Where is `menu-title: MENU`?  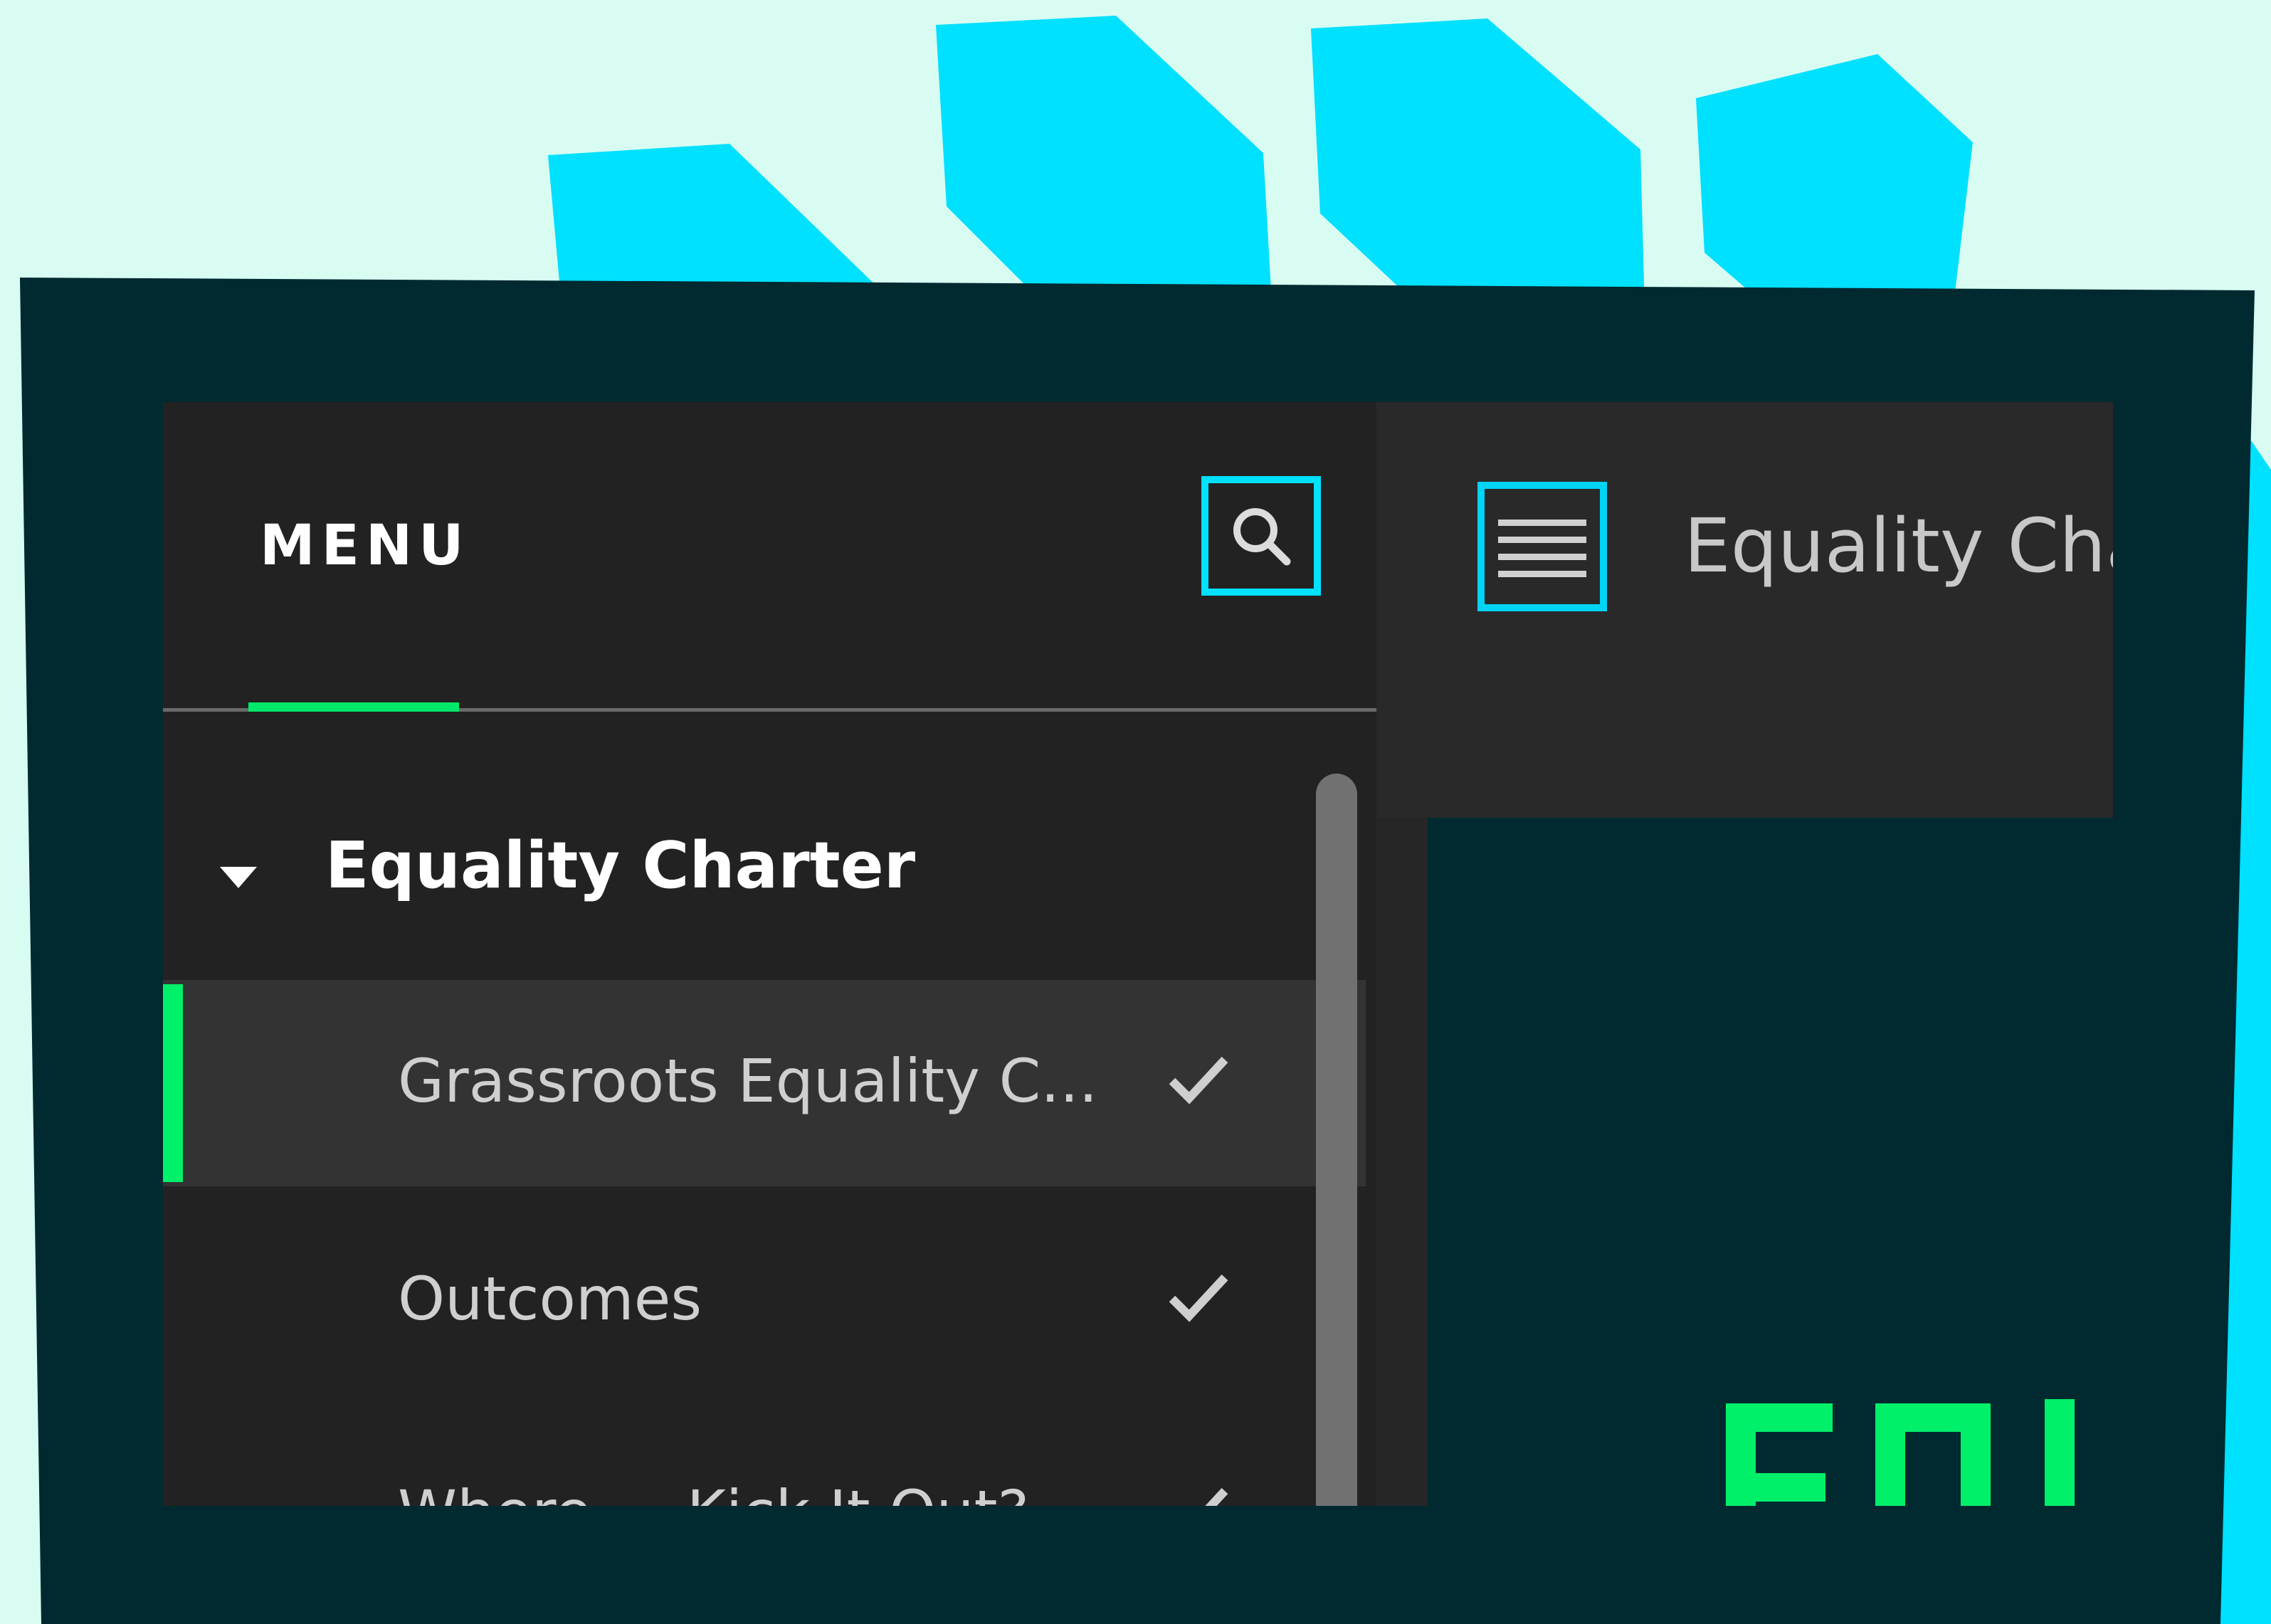 menu-title: MENU is located at coordinates (365, 546).